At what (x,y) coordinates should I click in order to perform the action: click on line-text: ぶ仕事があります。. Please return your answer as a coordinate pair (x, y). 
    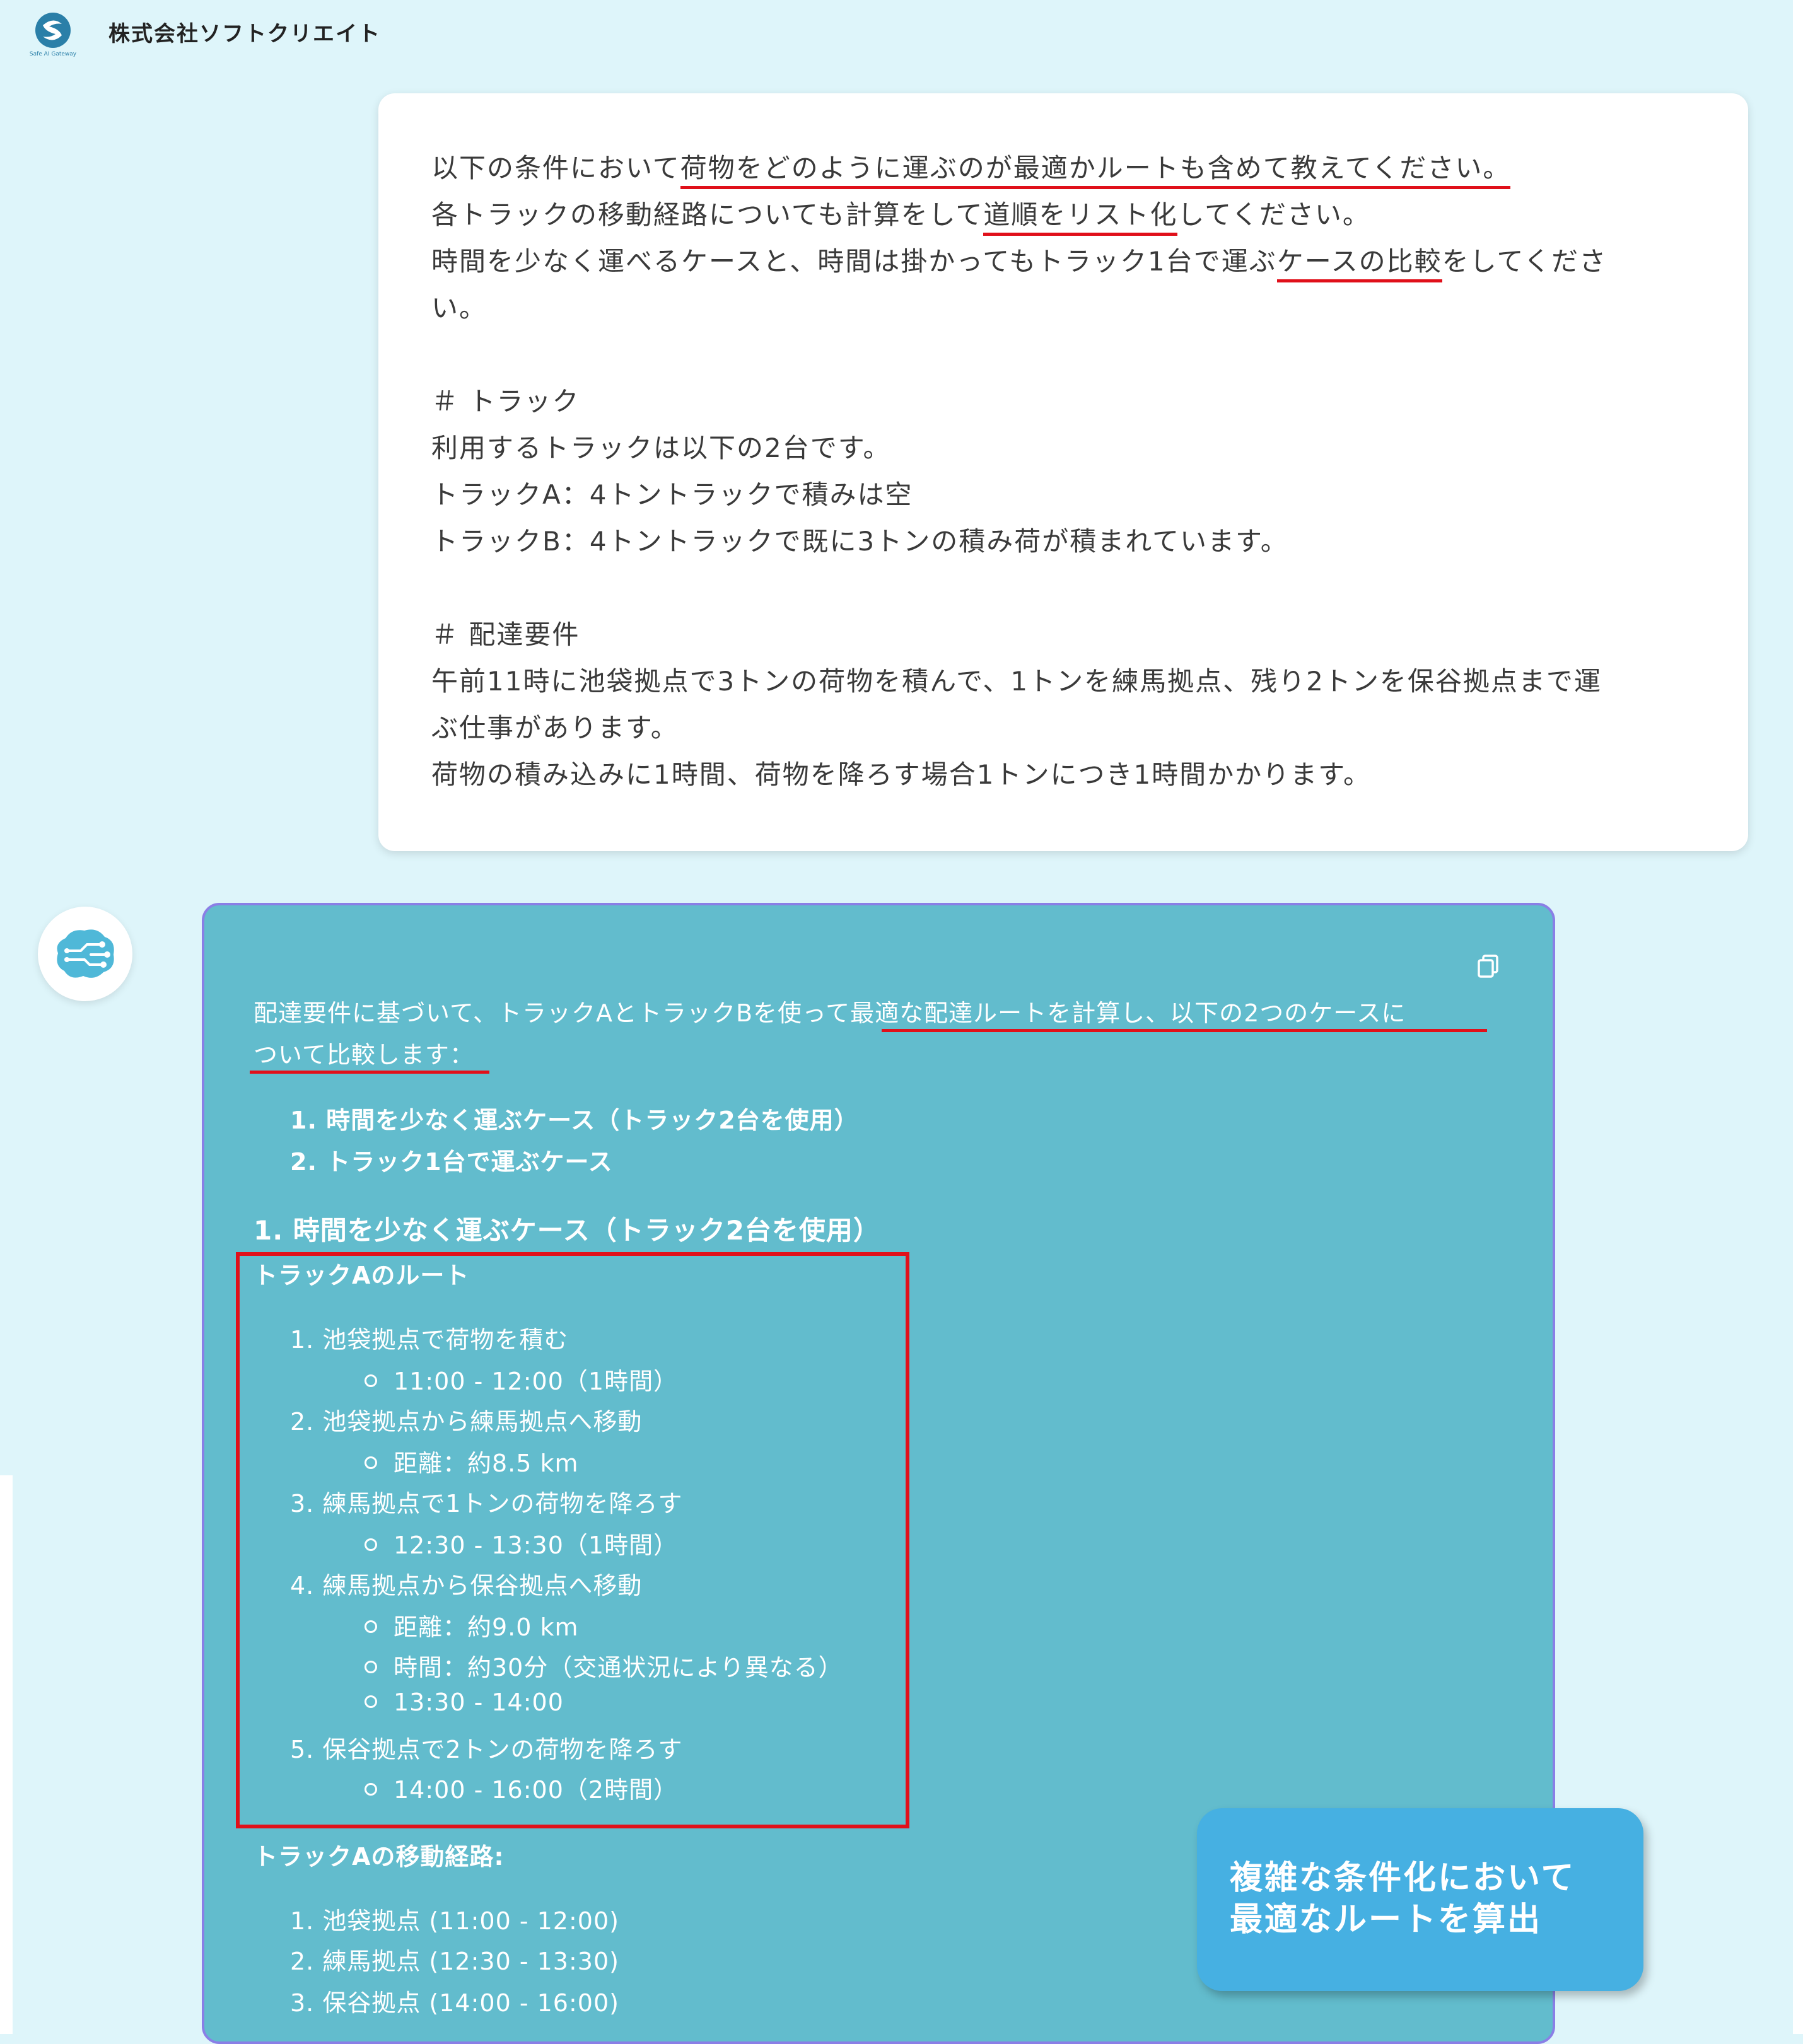
    Looking at the image, I should click on (555, 727).